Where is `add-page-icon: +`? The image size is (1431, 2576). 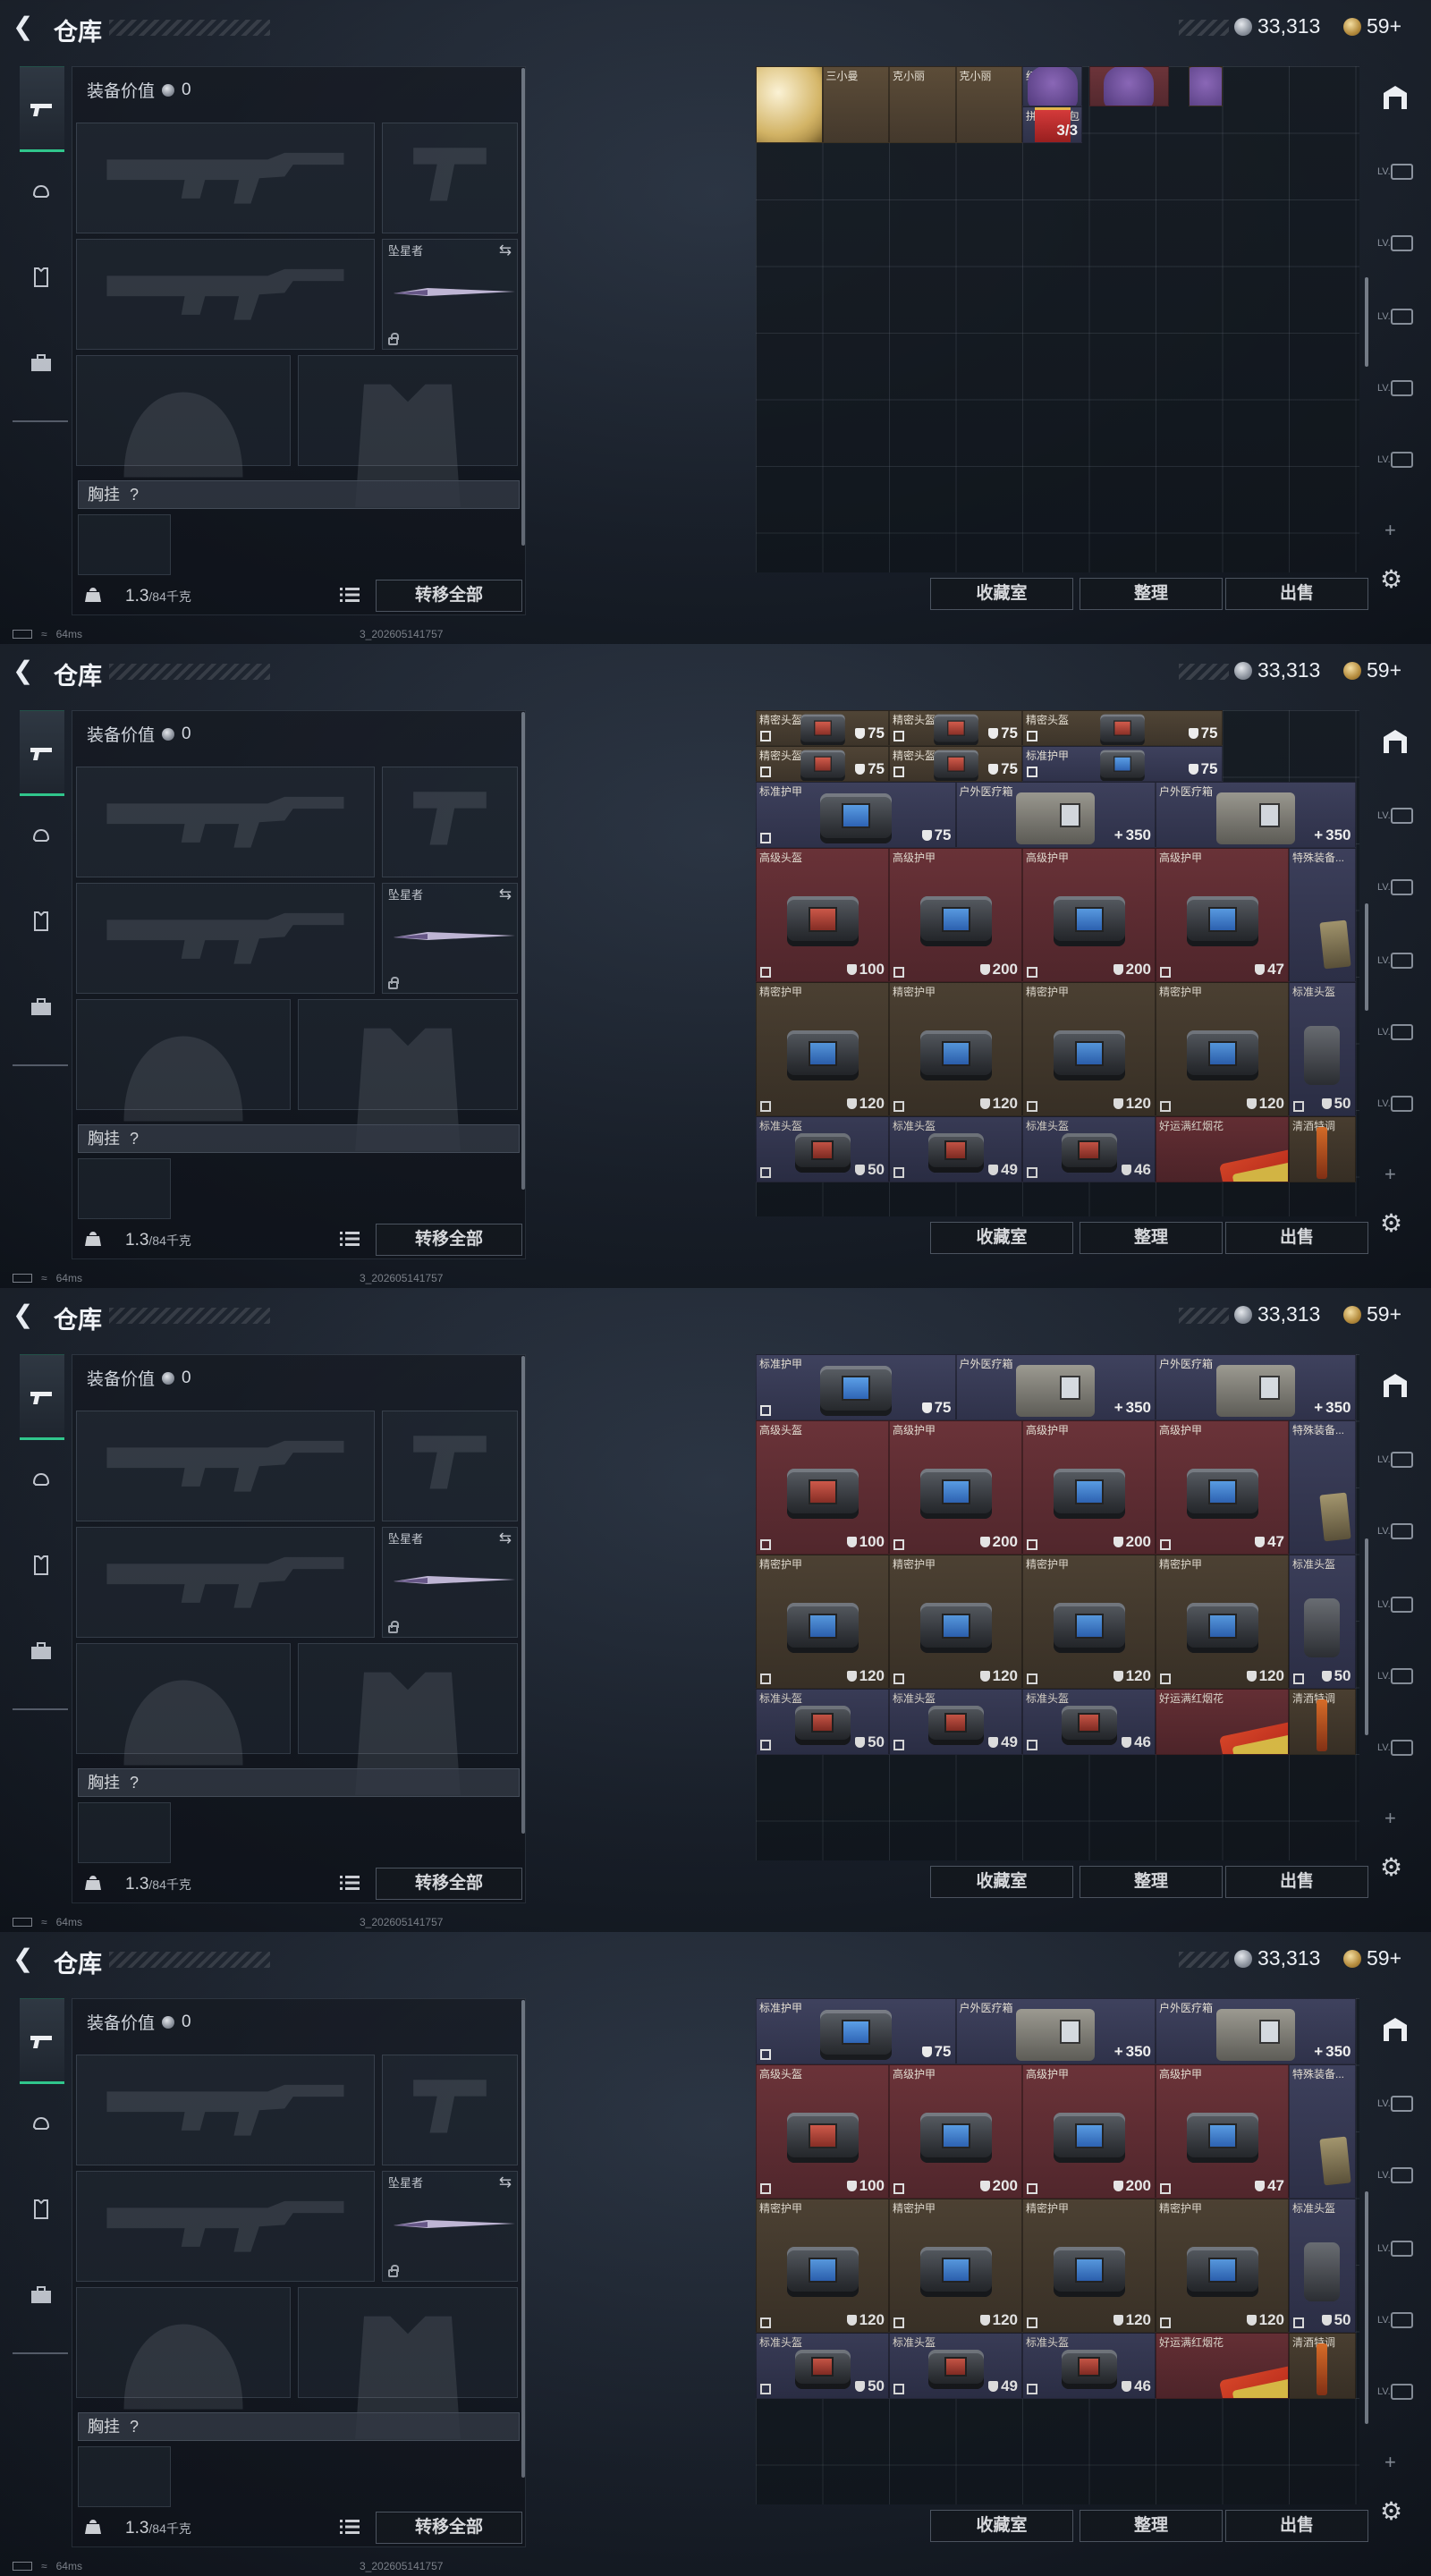
add-page-icon: + is located at coordinates (1390, 2462).